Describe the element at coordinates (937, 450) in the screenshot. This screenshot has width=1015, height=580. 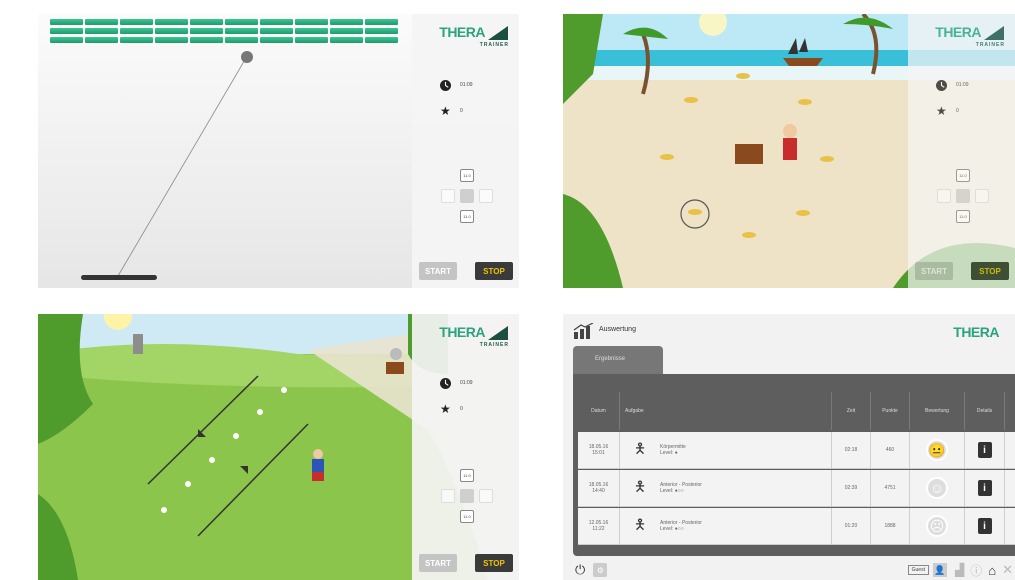
I see `neutral-face-icon: 😐` at that location.